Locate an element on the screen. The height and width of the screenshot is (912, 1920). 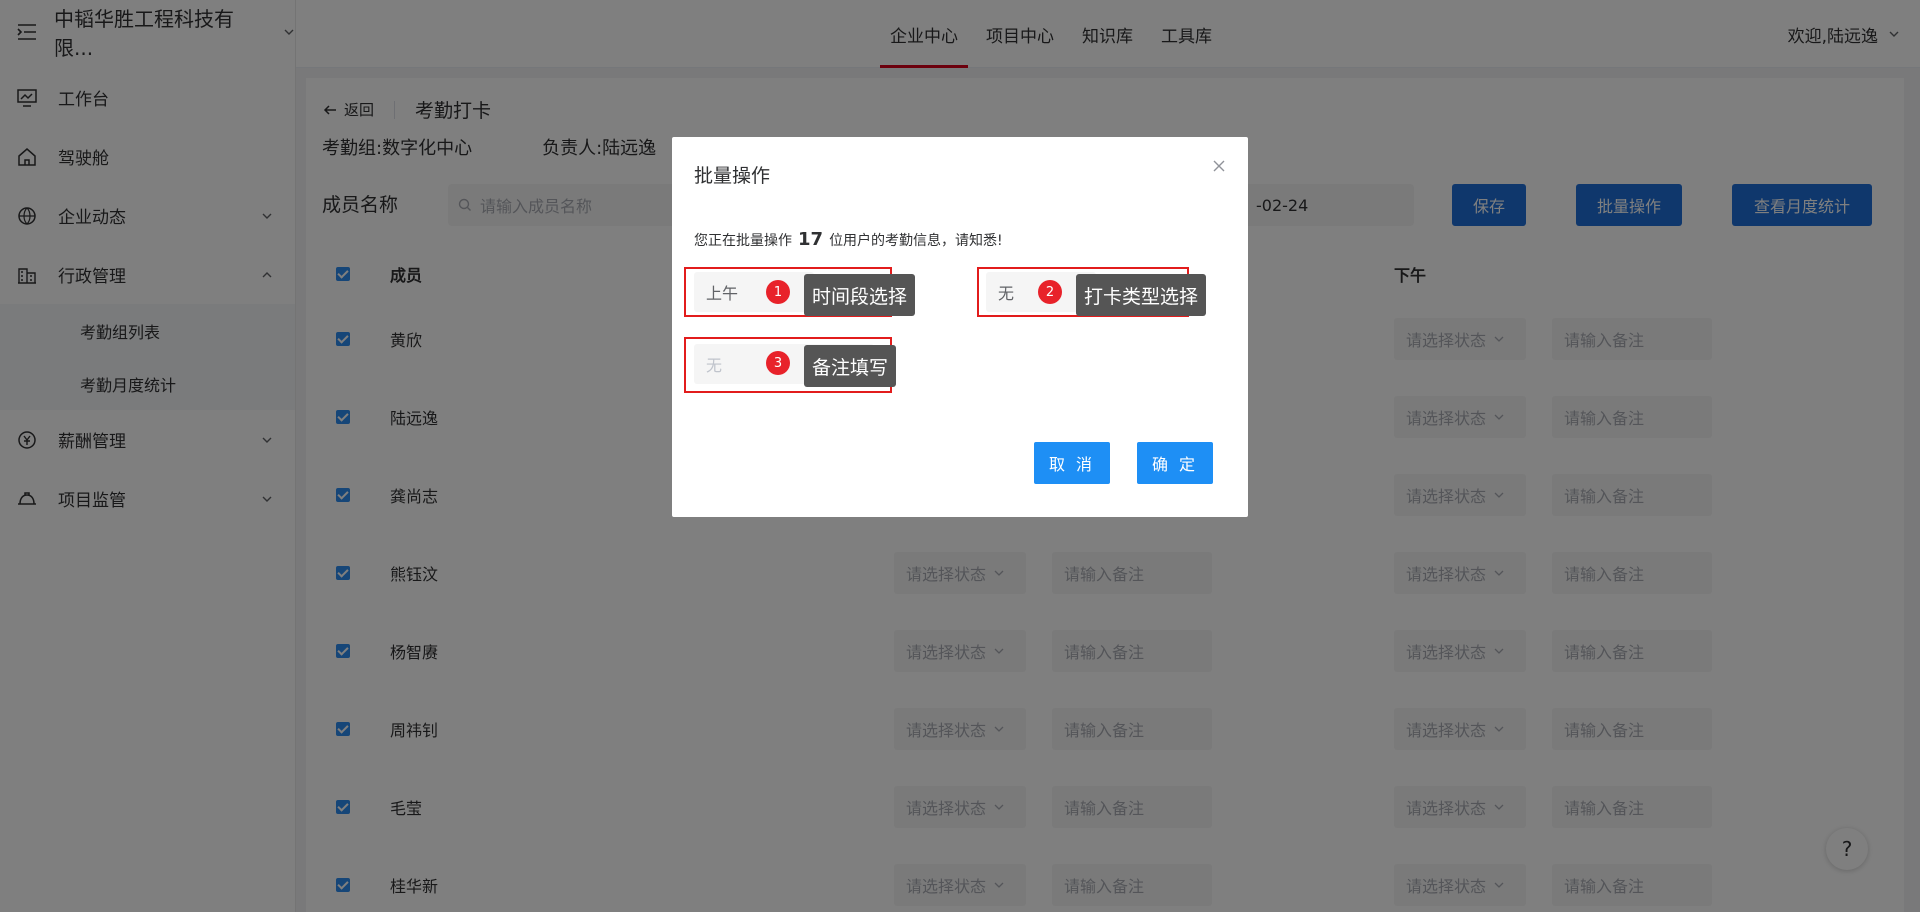
dialog-title: 批量操作 is located at coordinates (732, 176).